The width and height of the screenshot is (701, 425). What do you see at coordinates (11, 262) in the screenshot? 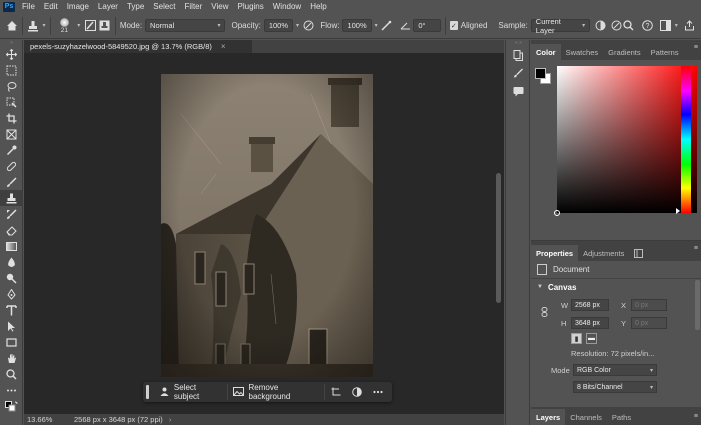
I see `blur-tool-icon` at bounding box center [11, 262].